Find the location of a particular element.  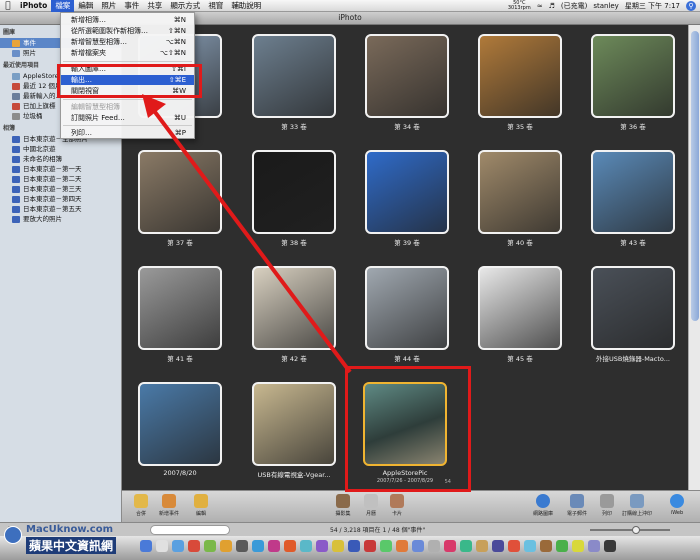

spotlight-icon: ⚲ is located at coordinates (691, 6).